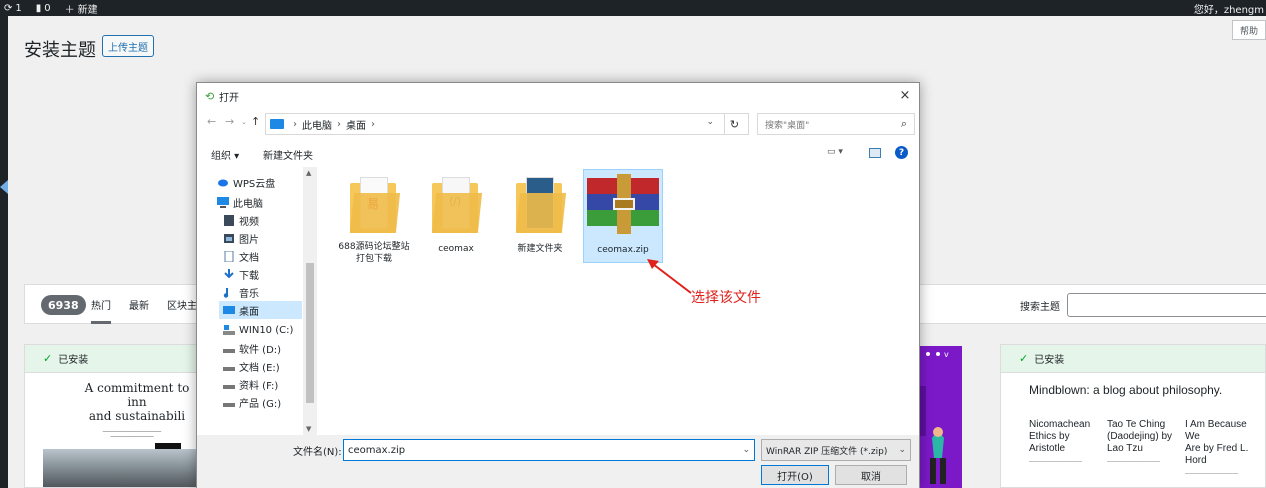 This screenshot has height=488, width=1266. I want to click on nav-item-label: 资料 (F:), so click(259, 386).